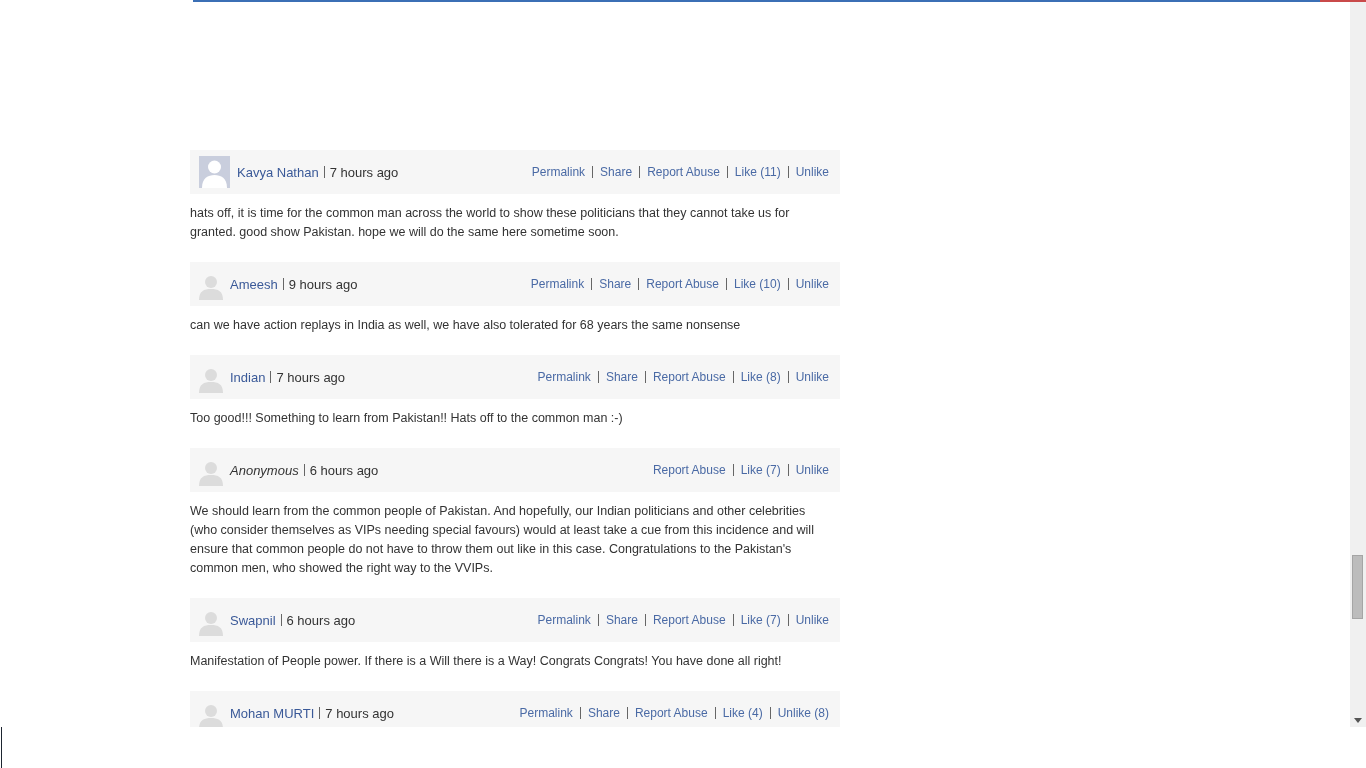 Image resolution: width=1366 pixels, height=768 pixels. What do you see at coordinates (248, 377) in the screenshot?
I see `author-link: Indian` at bounding box center [248, 377].